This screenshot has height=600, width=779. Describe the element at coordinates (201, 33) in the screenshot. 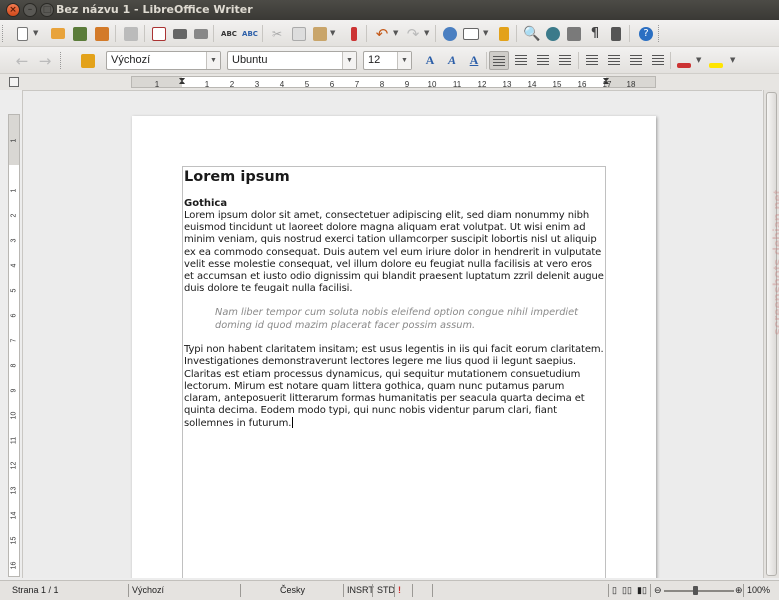

I see `print-preview-icon` at that location.